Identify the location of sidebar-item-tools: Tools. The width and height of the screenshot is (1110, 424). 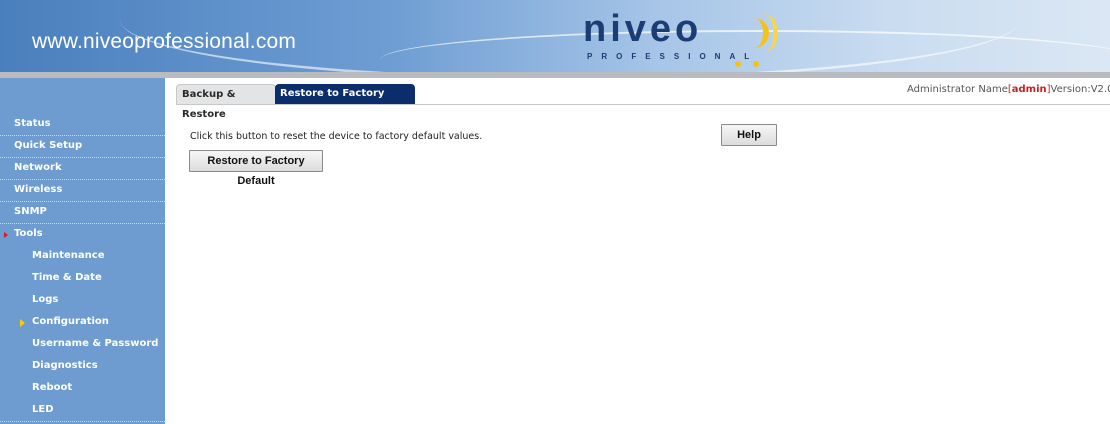
(82, 235).